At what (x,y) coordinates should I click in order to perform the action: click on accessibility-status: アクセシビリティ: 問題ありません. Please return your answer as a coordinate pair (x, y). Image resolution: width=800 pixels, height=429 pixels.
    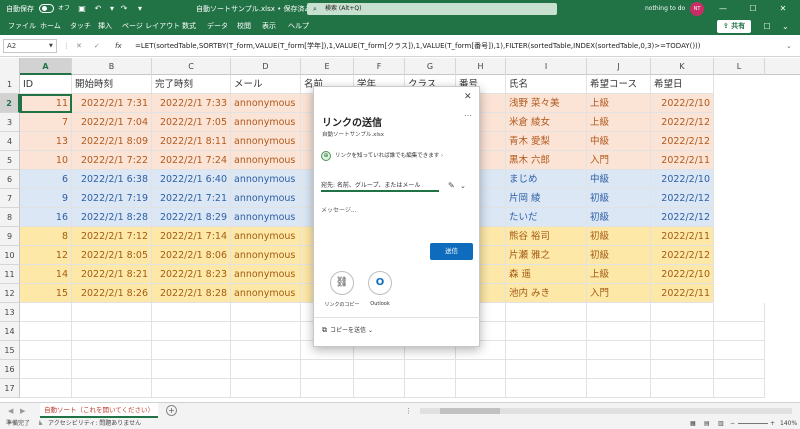
    Looking at the image, I should click on (94, 423).